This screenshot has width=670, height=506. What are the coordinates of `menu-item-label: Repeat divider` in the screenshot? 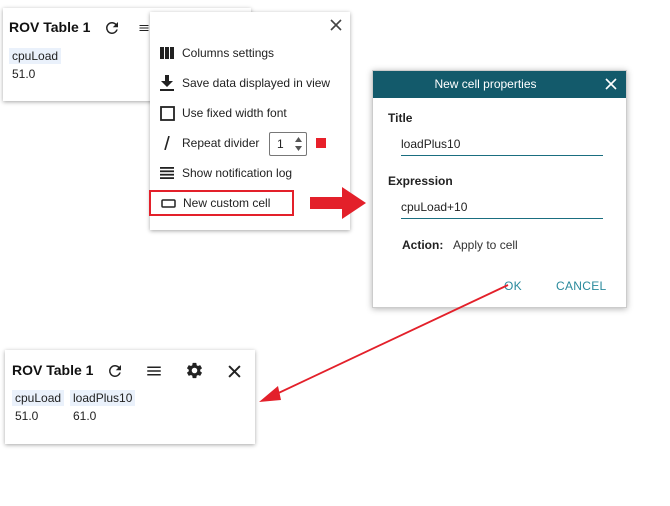 It's located at (221, 143).